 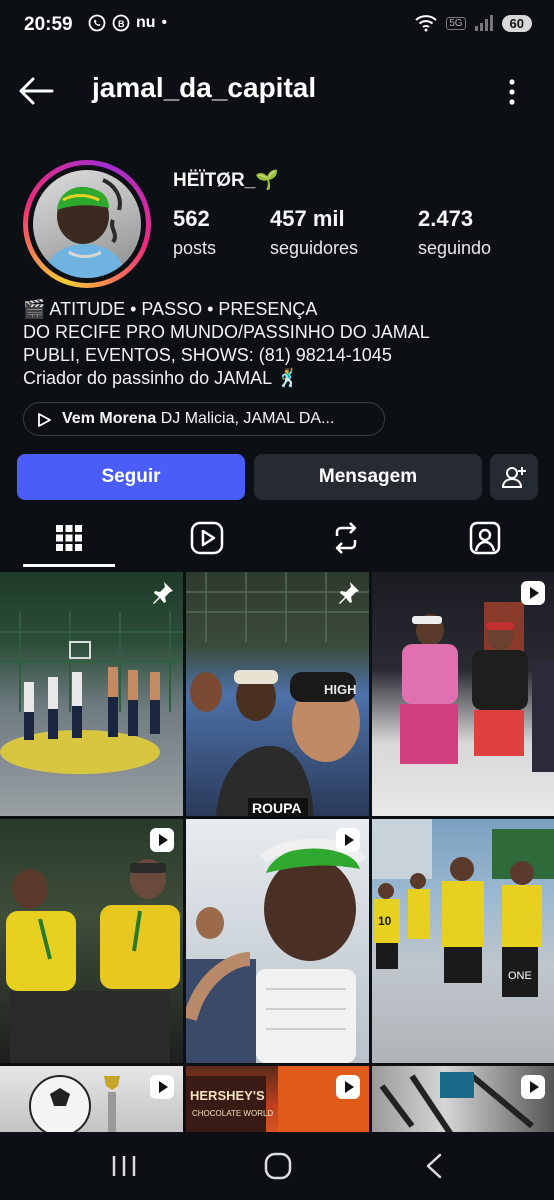 I want to click on grid-post: 10 ONE, so click(x=463, y=941).